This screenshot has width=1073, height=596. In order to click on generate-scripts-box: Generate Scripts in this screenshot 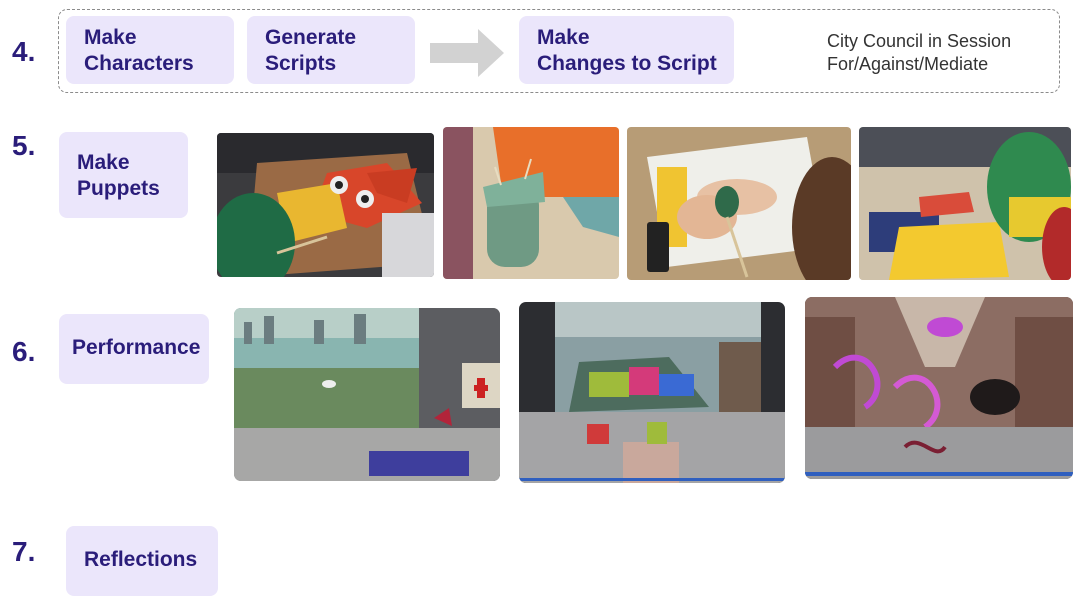, I will do `click(331, 50)`.